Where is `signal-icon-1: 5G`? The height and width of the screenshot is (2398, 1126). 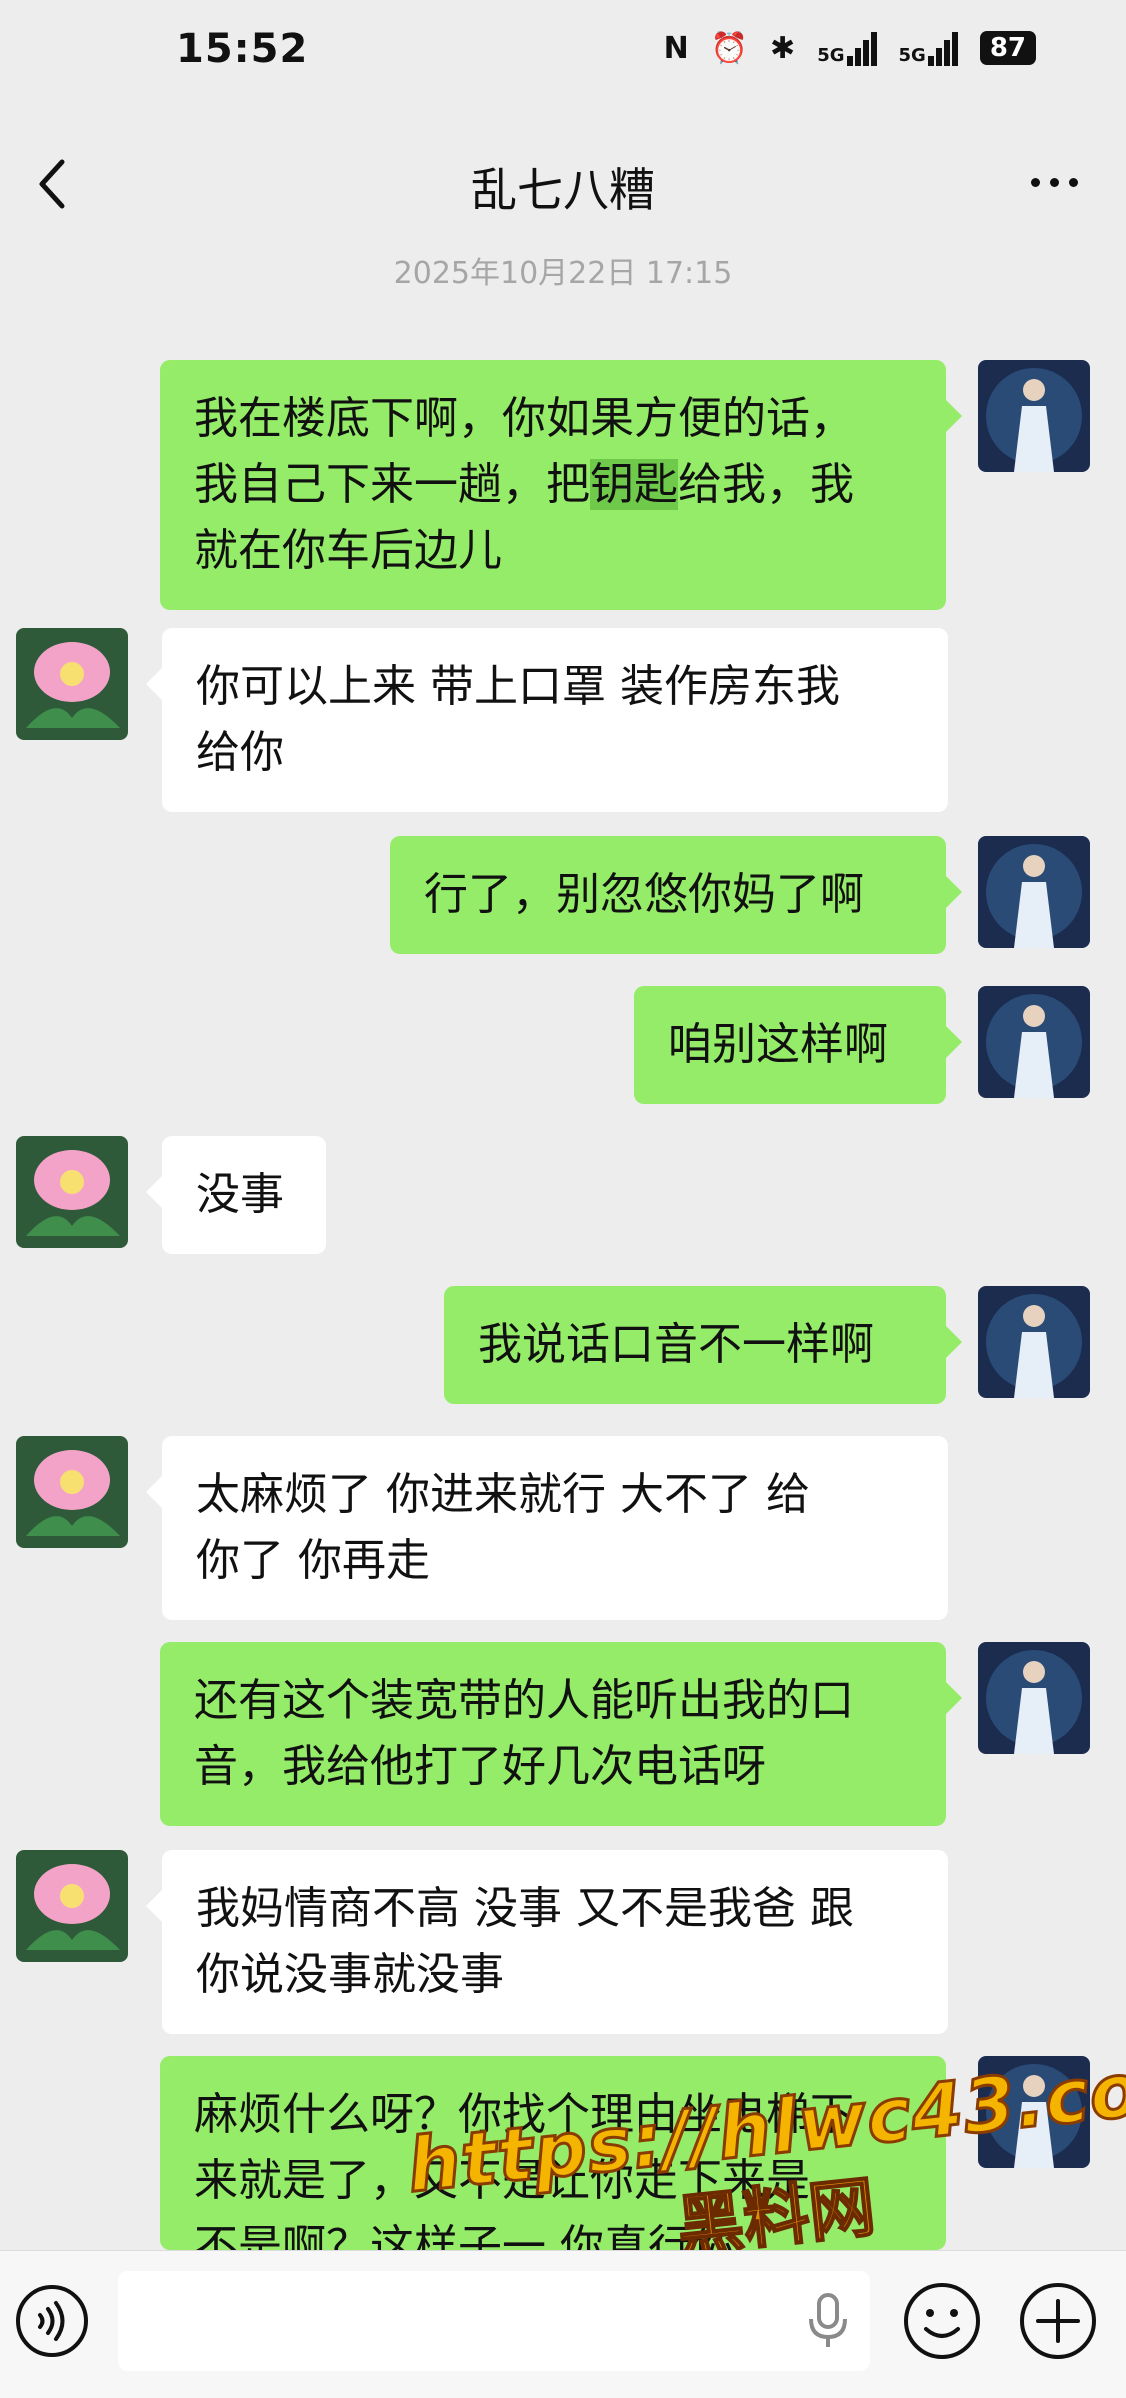
signal-icon-1: 5G is located at coordinates (847, 48).